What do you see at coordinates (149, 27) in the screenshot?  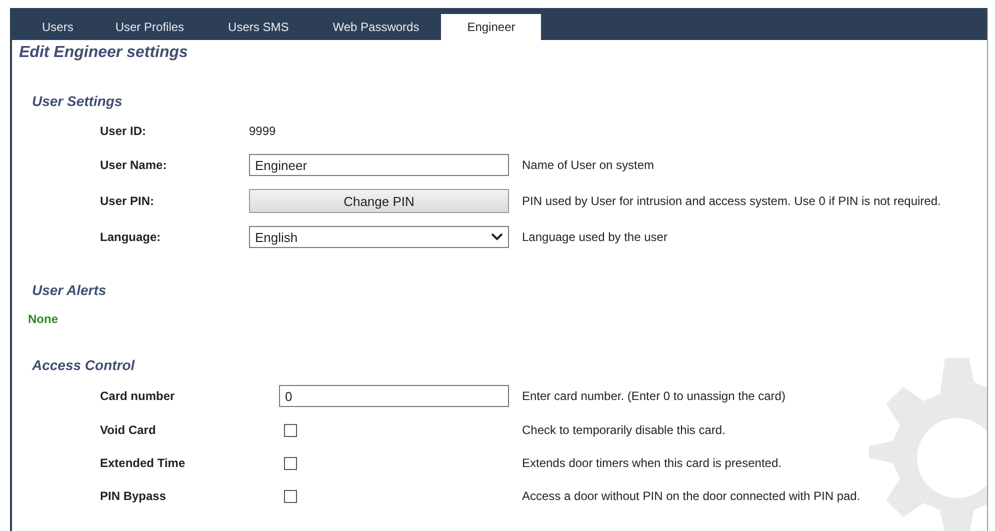 I see `tab: User Profiles` at bounding box center [149, 27].